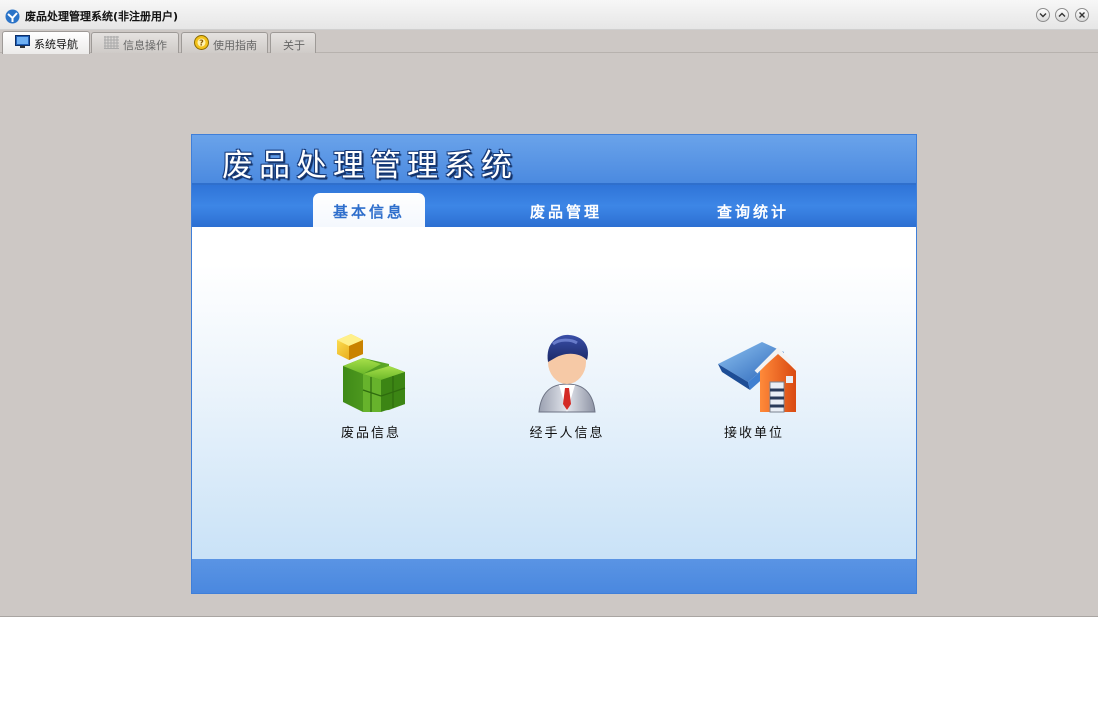 This screenshot has width=1098, height=711. I want to click on window-title: 废品处理管理系统(非注册用户), so click(102, 16).